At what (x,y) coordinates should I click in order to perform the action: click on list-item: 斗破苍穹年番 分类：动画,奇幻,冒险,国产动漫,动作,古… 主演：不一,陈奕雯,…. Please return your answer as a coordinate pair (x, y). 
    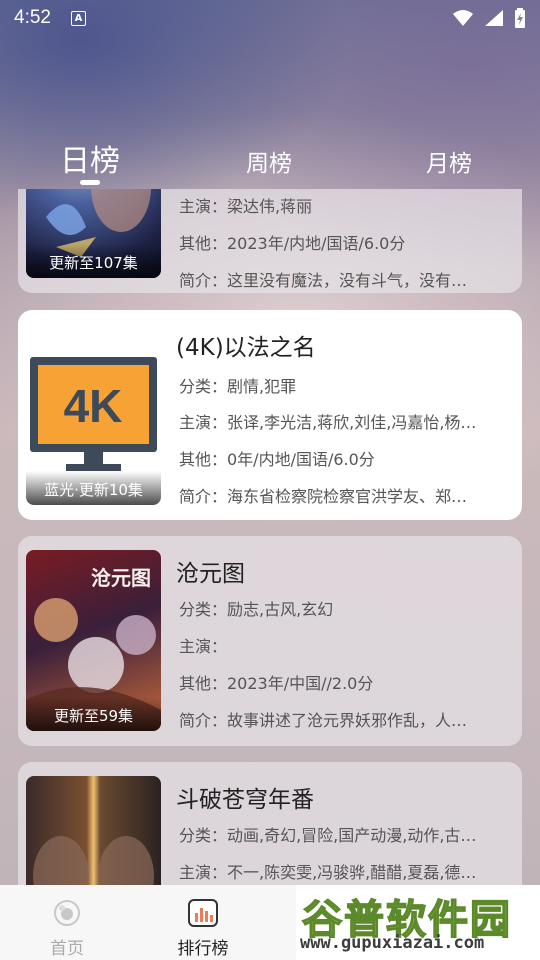
    Looking at the image, I should click on (270, 823).